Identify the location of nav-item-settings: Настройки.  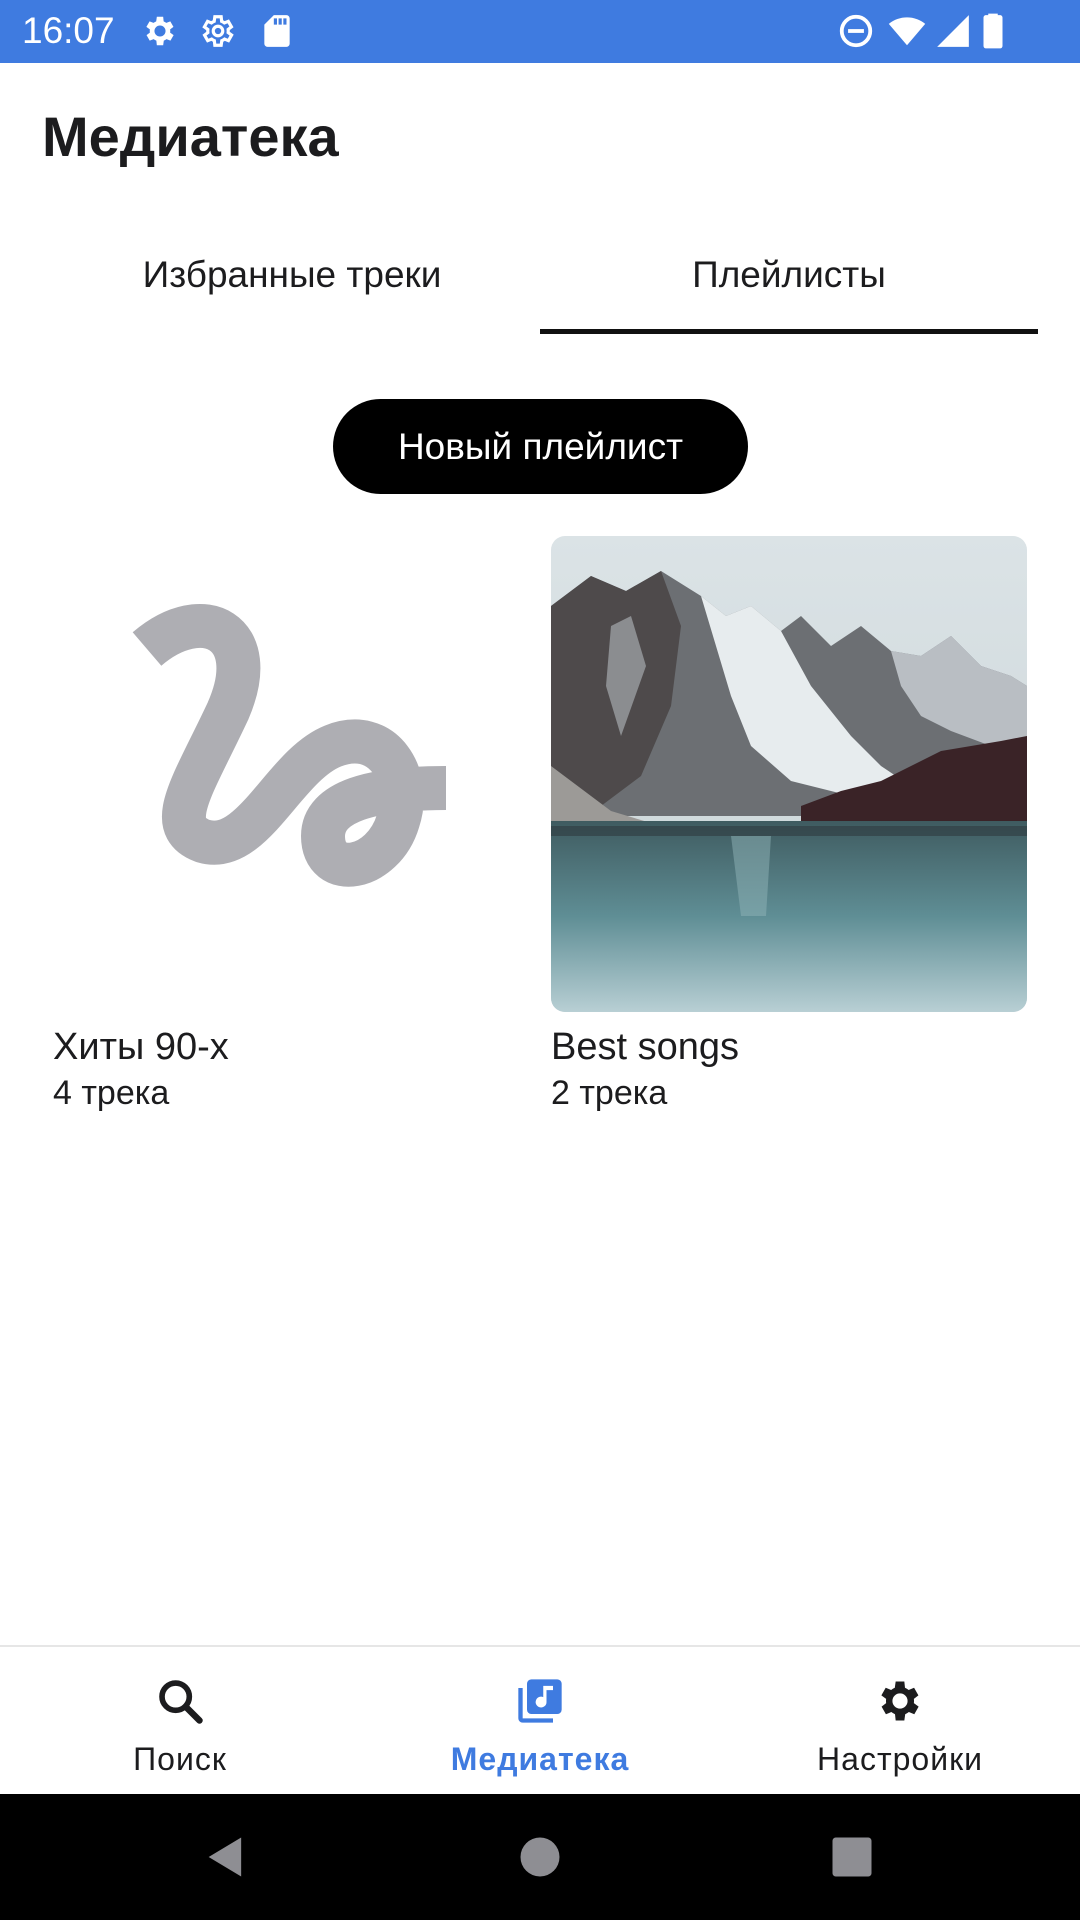
(900, 1721).